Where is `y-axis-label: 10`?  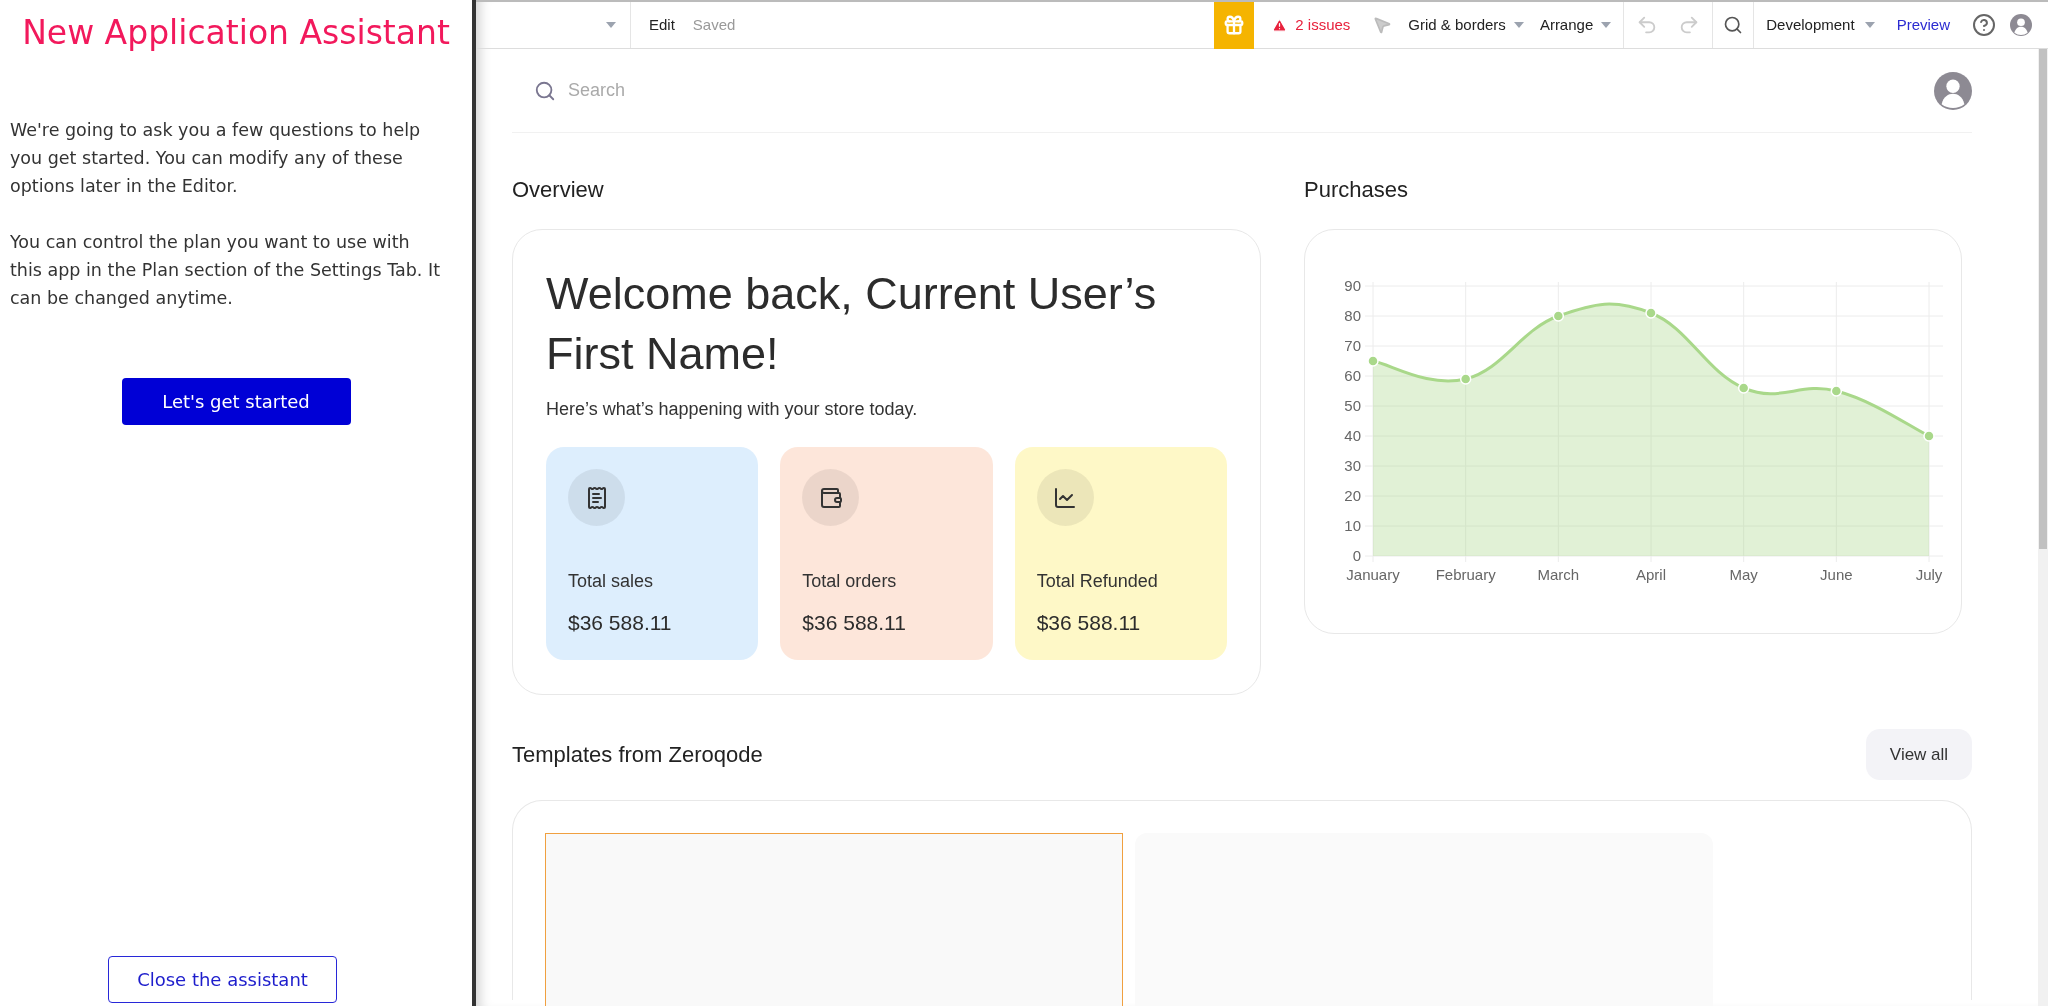
y-axis-label: 10 is located at coordinates (1352, 525).